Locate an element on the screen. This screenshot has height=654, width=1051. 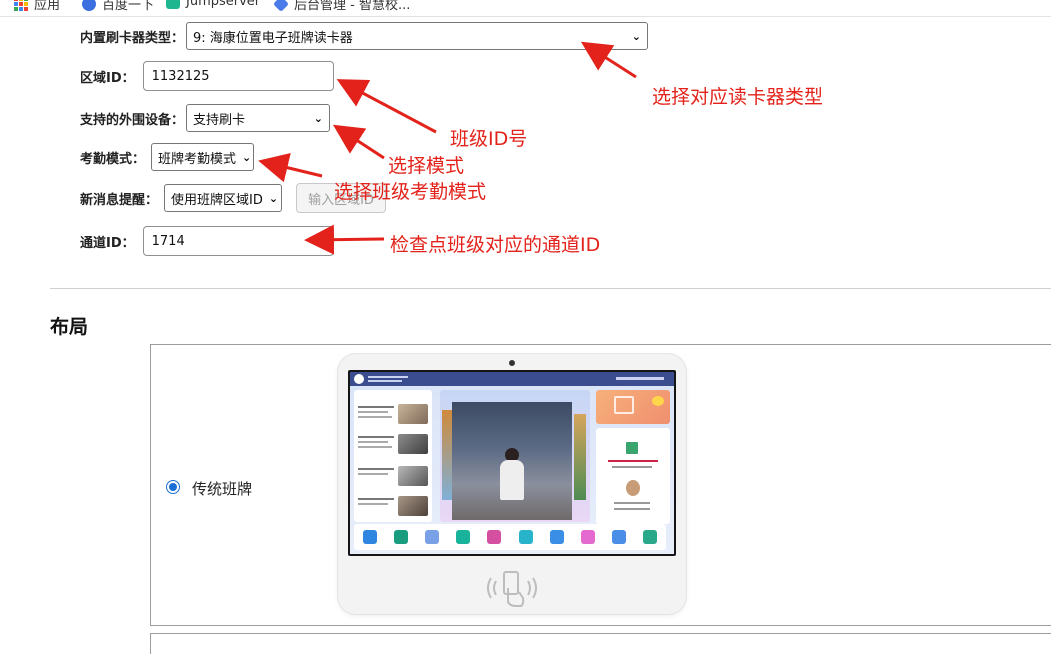
annotation-class-id: 班级ID号 is located at coordinates (489, 139).